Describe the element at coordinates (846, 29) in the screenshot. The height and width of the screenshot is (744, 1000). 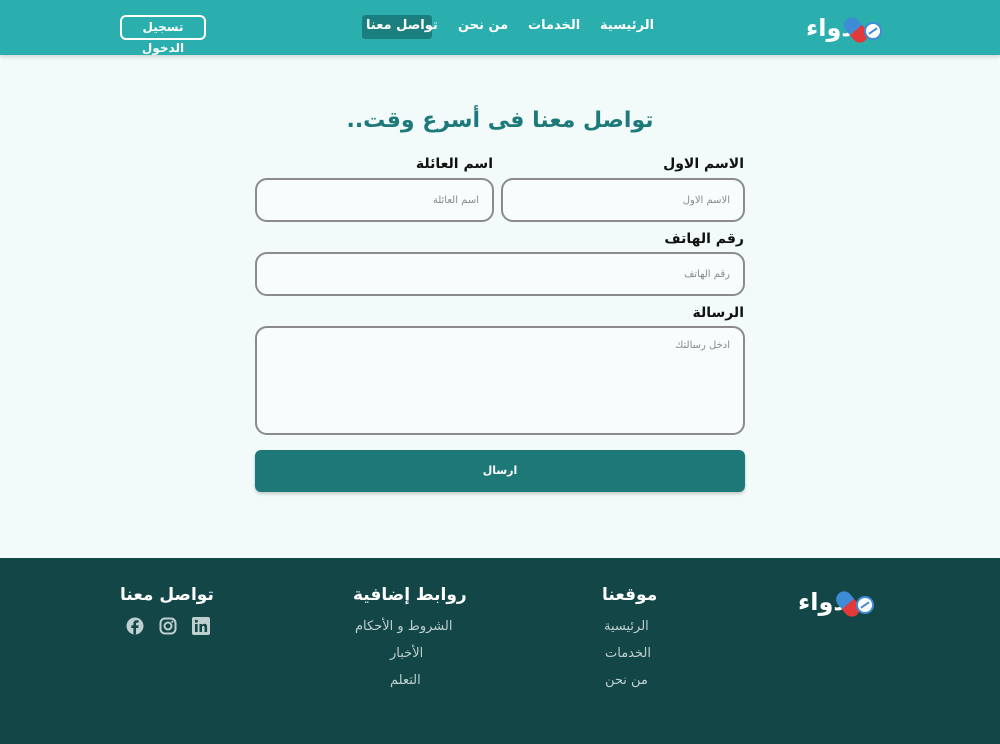
I see `header-logo: دواء` at that location.